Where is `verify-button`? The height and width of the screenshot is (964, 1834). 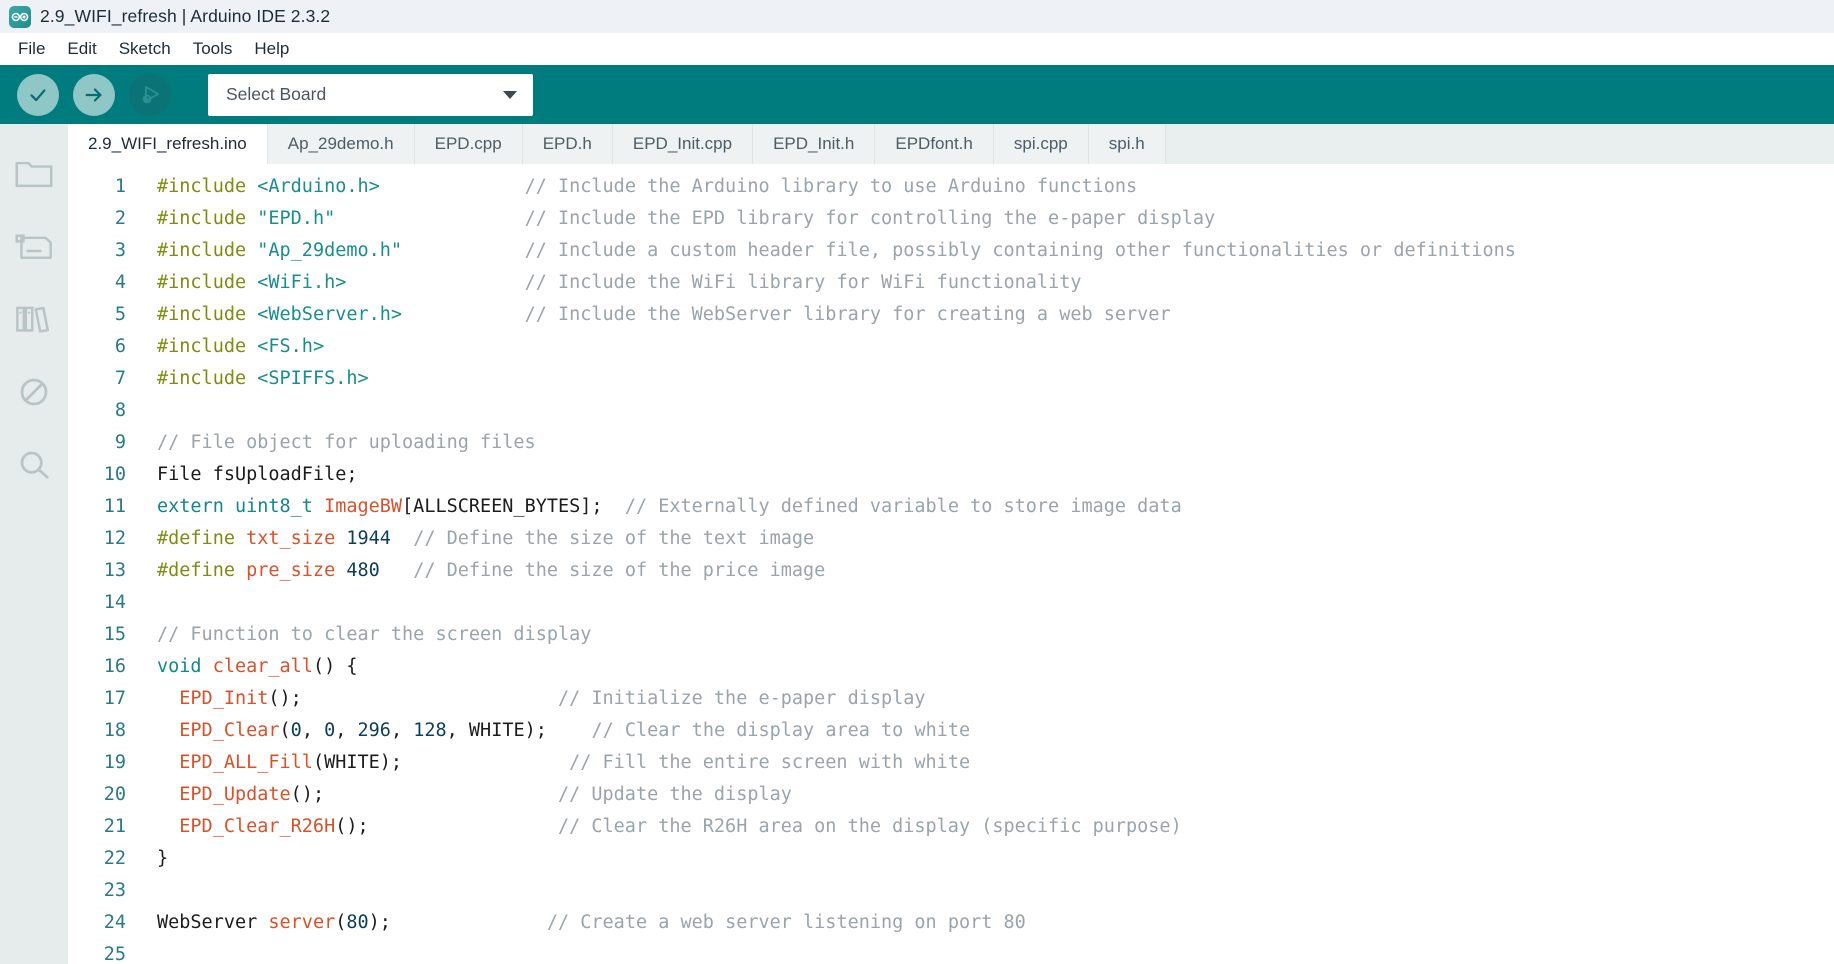 verify-button is located at coordinates (38, 94).